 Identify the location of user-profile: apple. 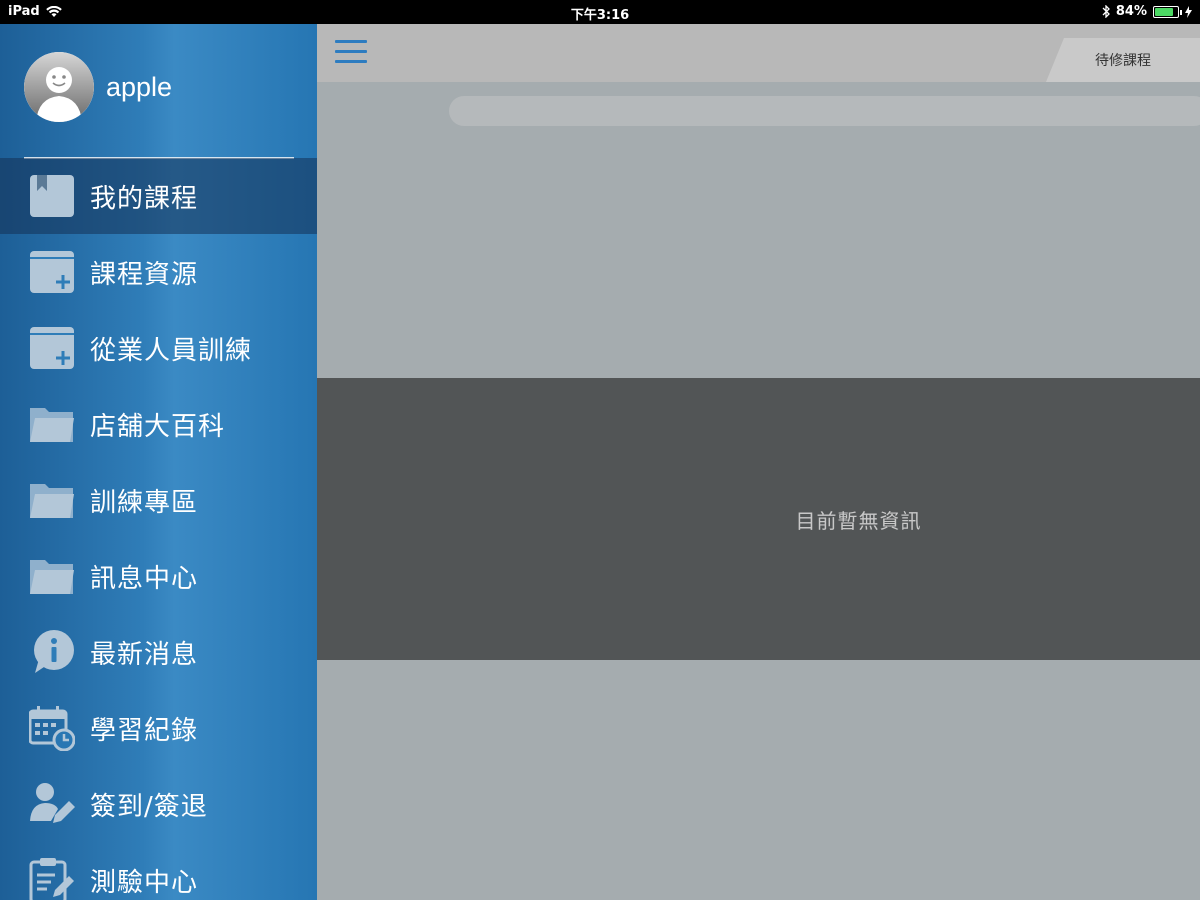
(98, 87).